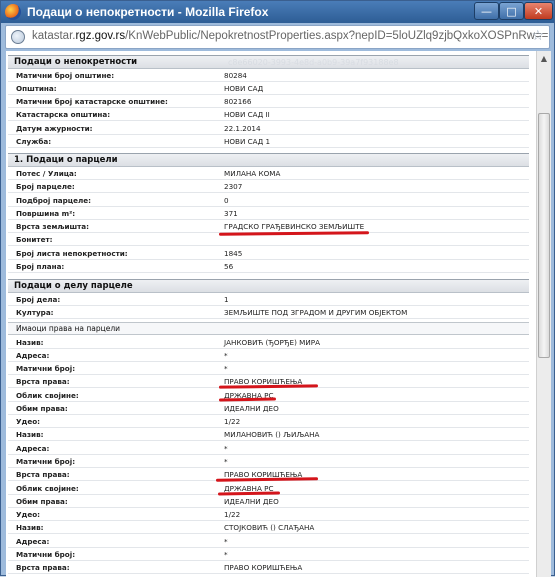  Describe the element at coordinates (76, 62) in the screenshot. I see `section-title: Подаци о непокретности` at that location.